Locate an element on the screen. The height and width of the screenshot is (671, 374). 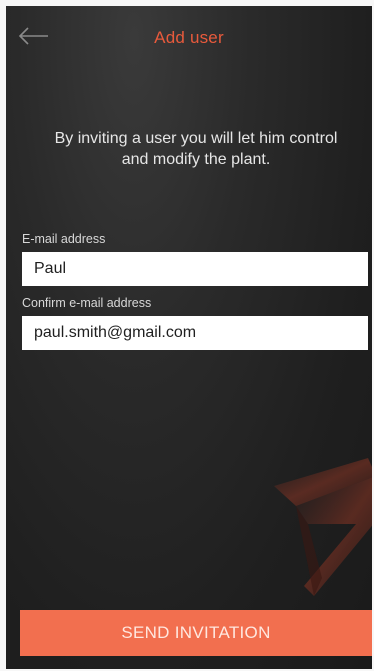
page-title: Add user is located at coordinates (189, 37).